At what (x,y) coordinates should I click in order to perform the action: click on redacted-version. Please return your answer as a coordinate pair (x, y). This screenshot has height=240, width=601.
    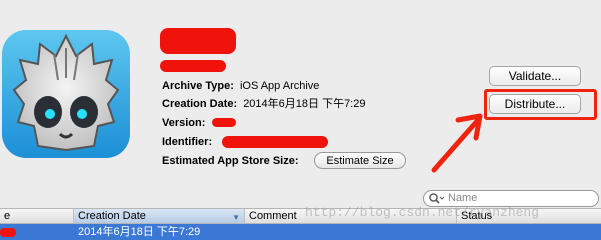
    Looking at the image, I should click on (224, 122).